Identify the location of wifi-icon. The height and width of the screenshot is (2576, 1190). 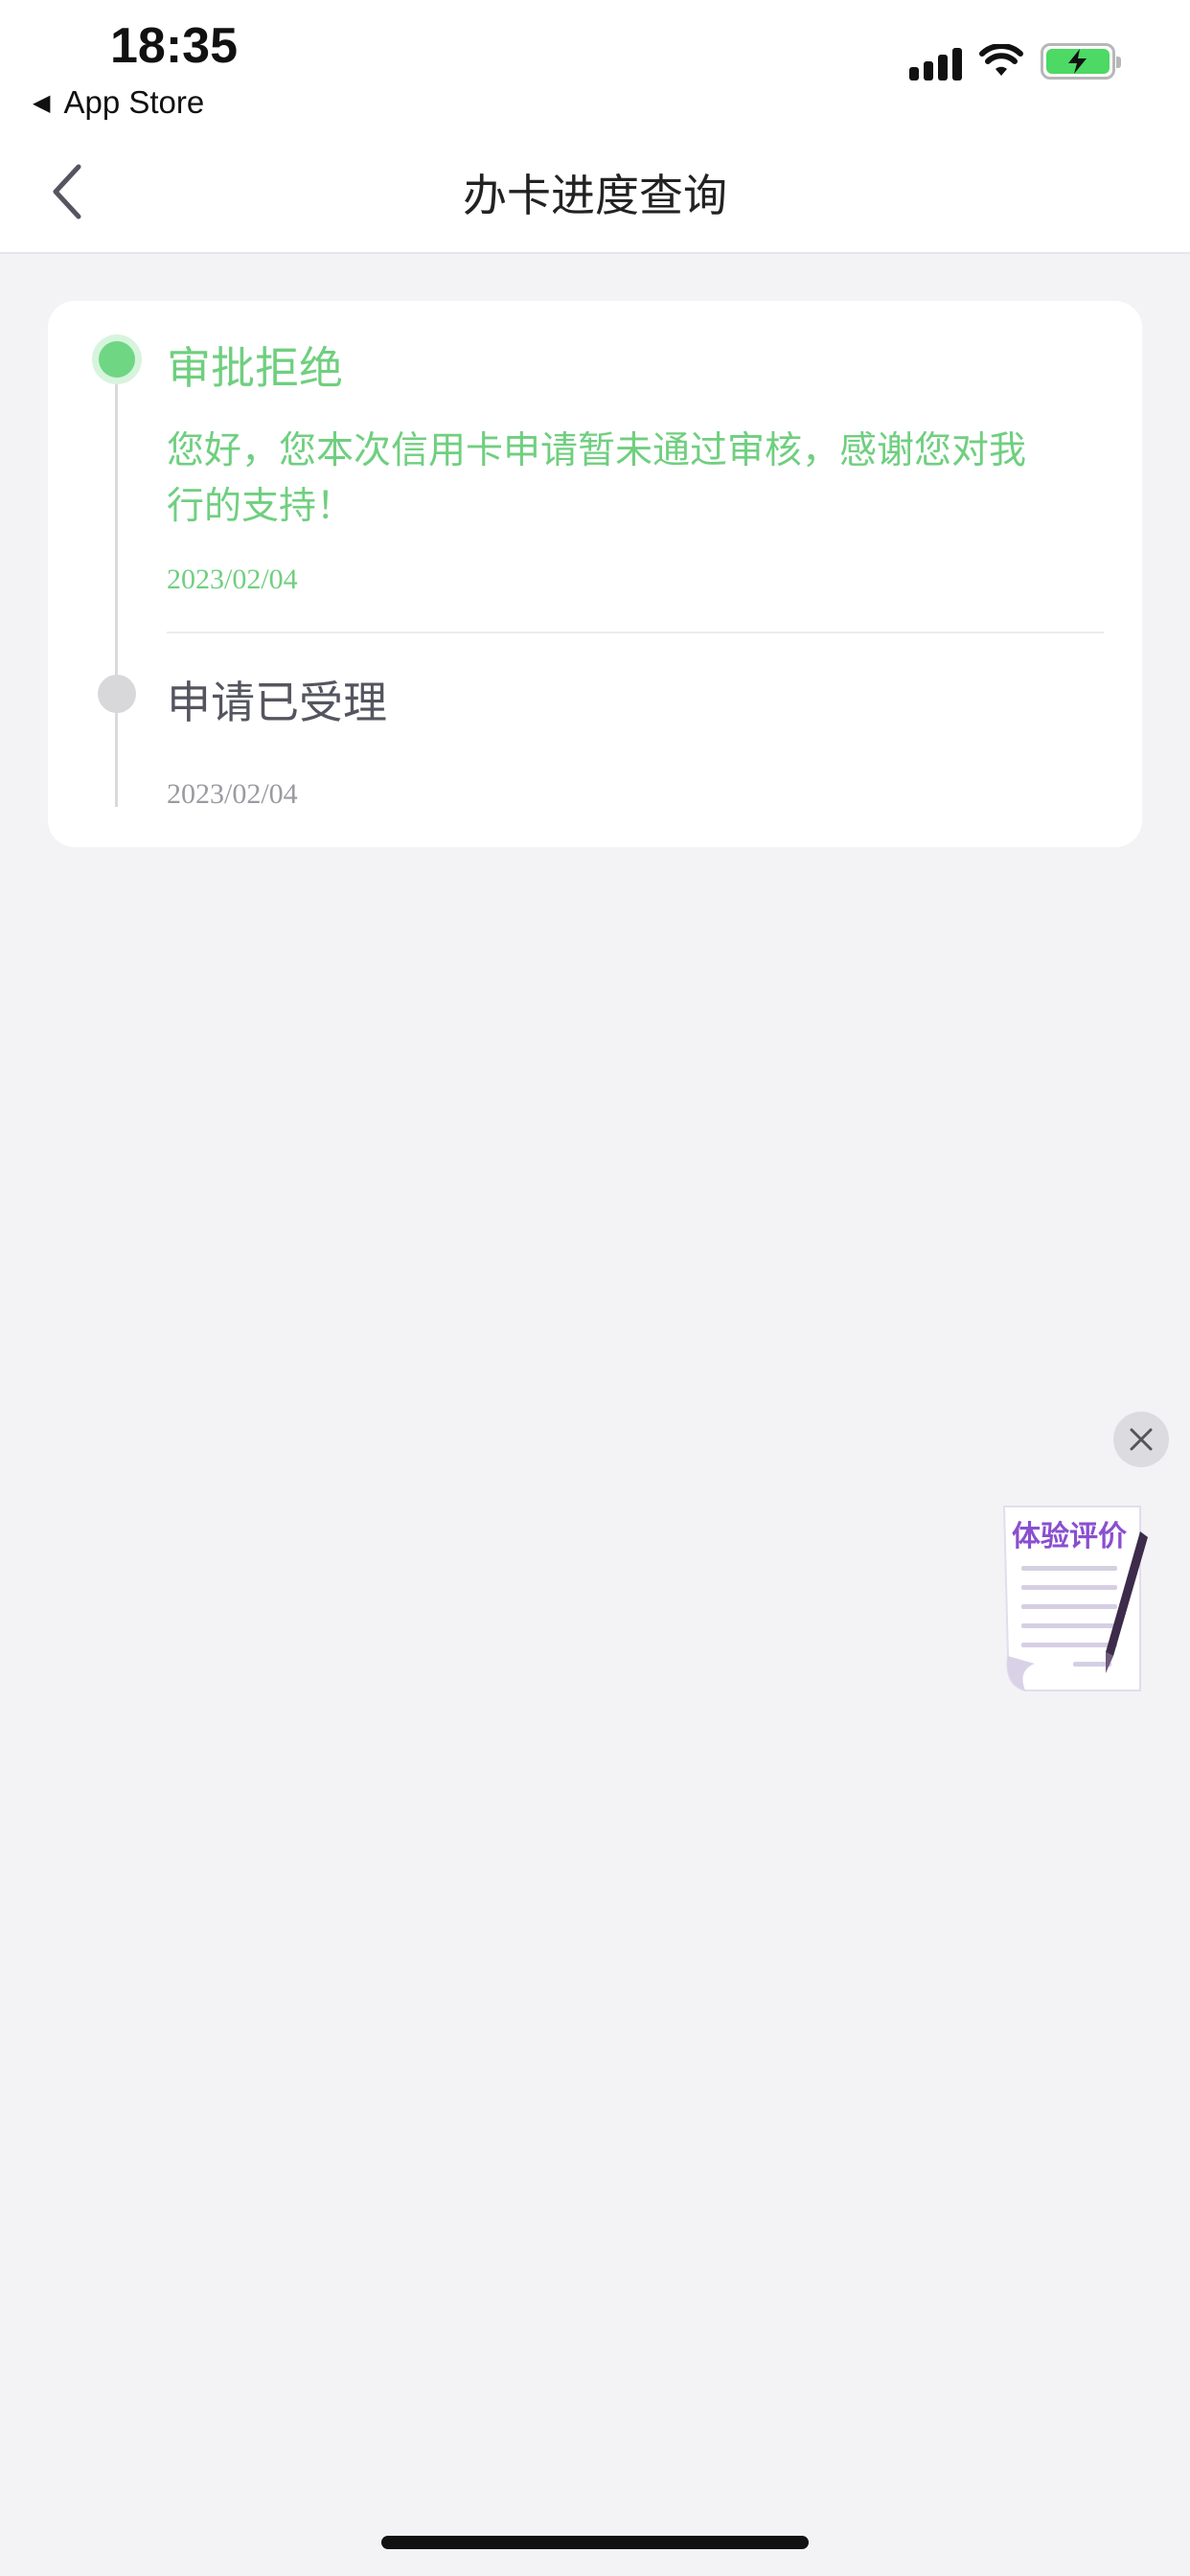
(1001, 60).